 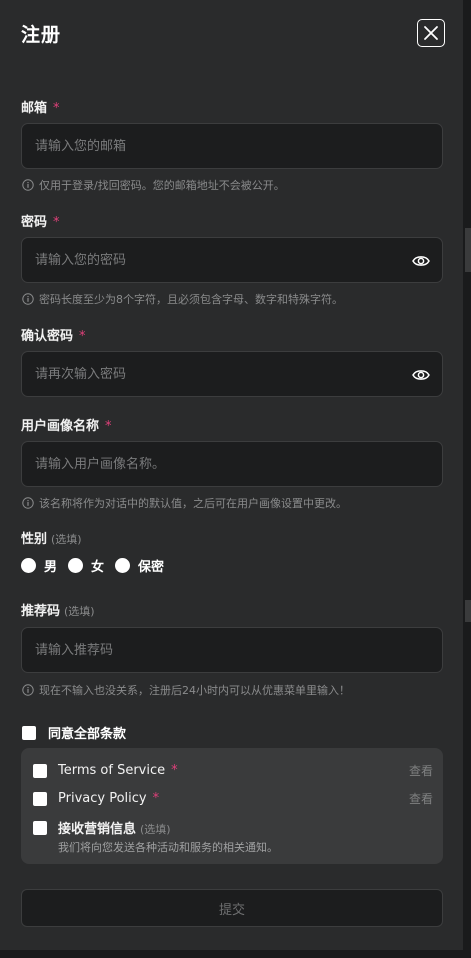 What do you see at coordinates (193, 503) in the screenshot?
I see `display-name-hint-text: 该名称将作为对话中的默认值，之后可在用户画像设置中更改。` at bounding box center [193, 503].